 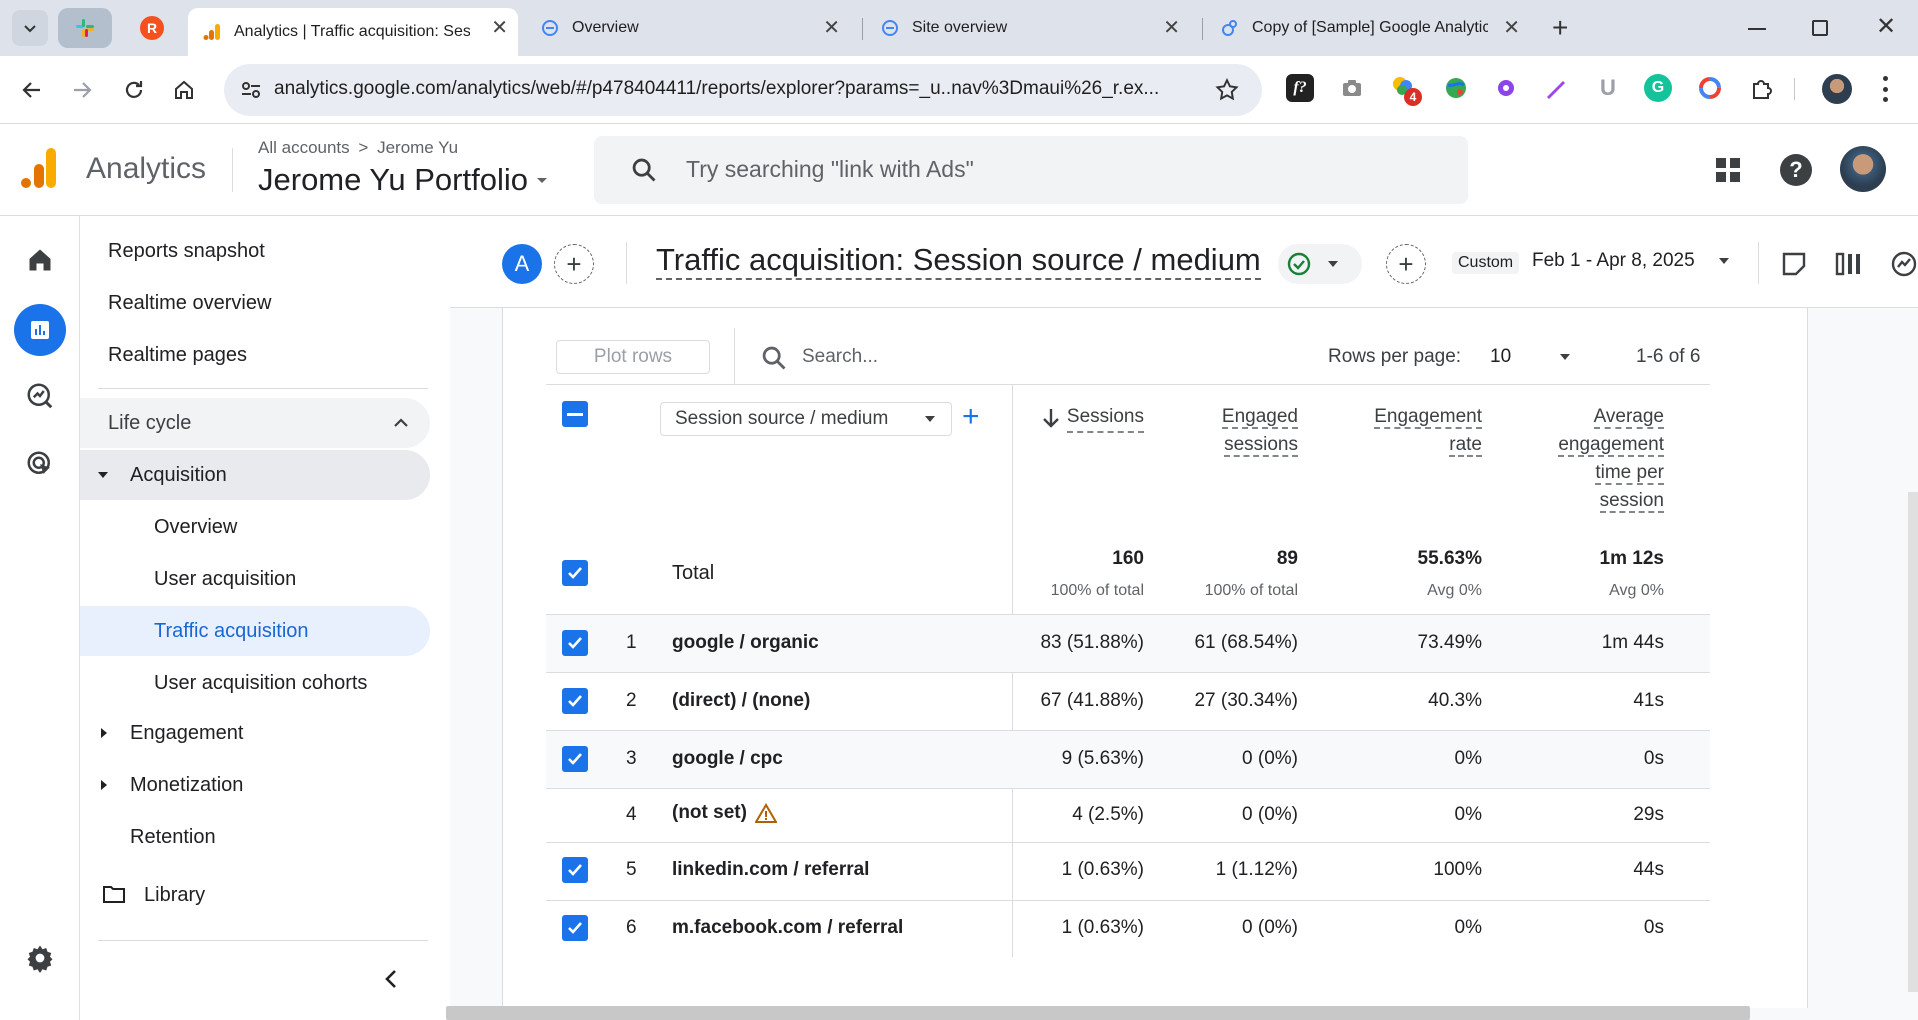 What do you see at coordinates (1796, 170) in the screenshot?
I see `help-icon: ?` at bounding box center [1796, 170].